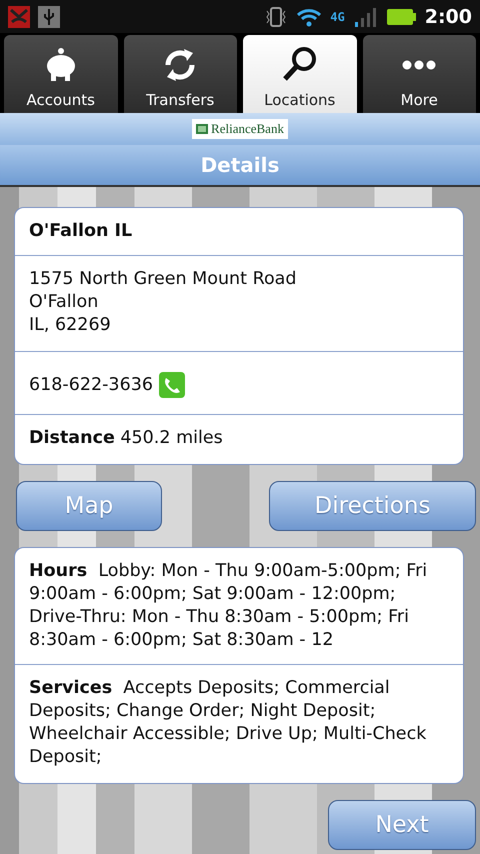 This screenshot has height=854, width=480. I want to click on phone-number: 618-622-3636, so click(91, 385).